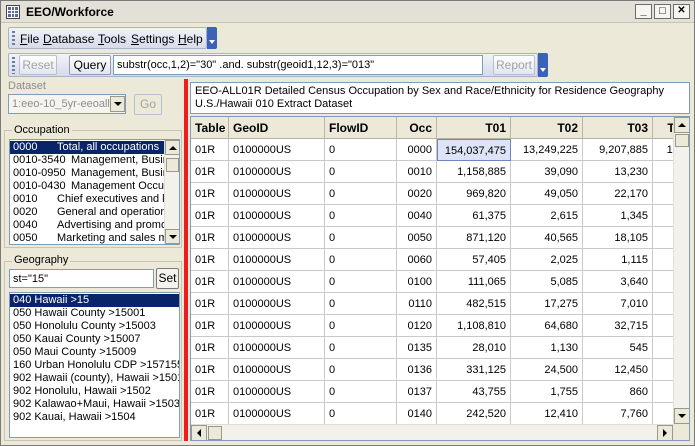 The image size is (695, 446). Describe the element at coordinates (417, 392) in the screenshot. I see `table-cell: 0137` at that location.